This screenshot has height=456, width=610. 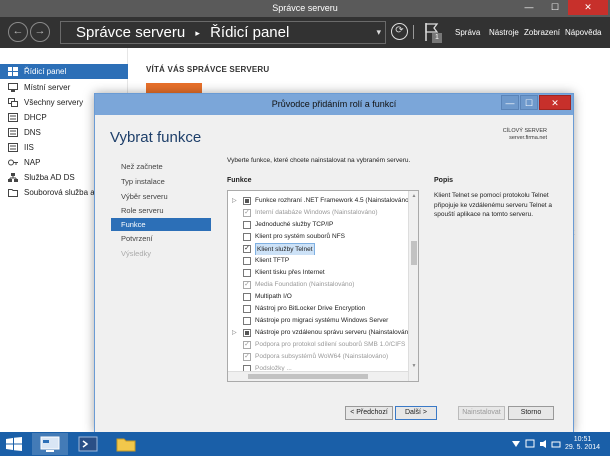 I want to click on clock-time: 10:51, so click(x=582, y=439).